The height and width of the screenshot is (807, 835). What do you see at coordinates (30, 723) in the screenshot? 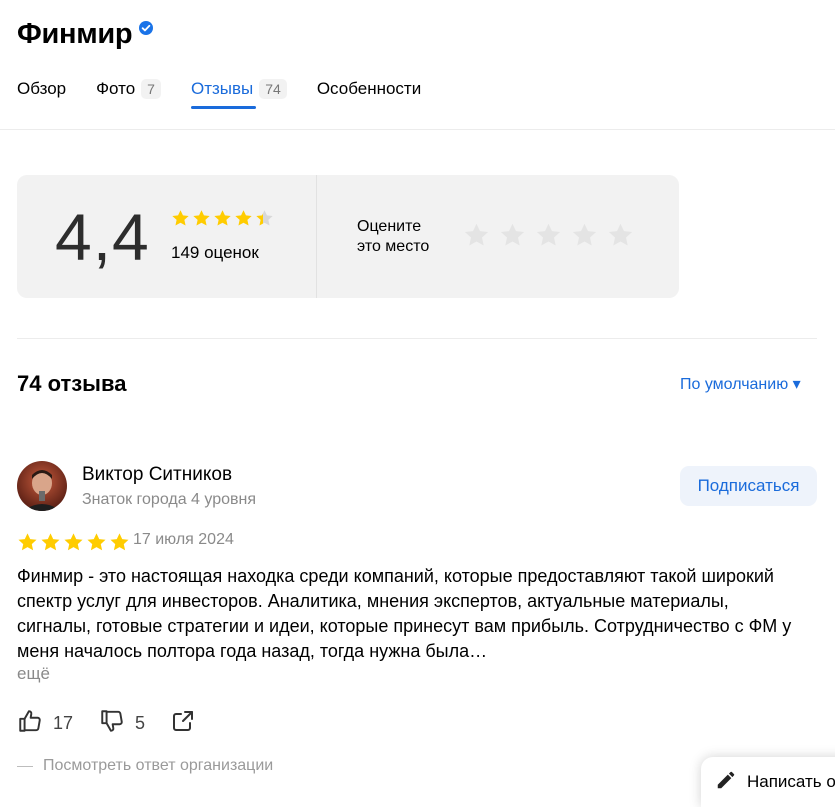
I see `thumbs-up-icon` at bounding box center [30, 723].